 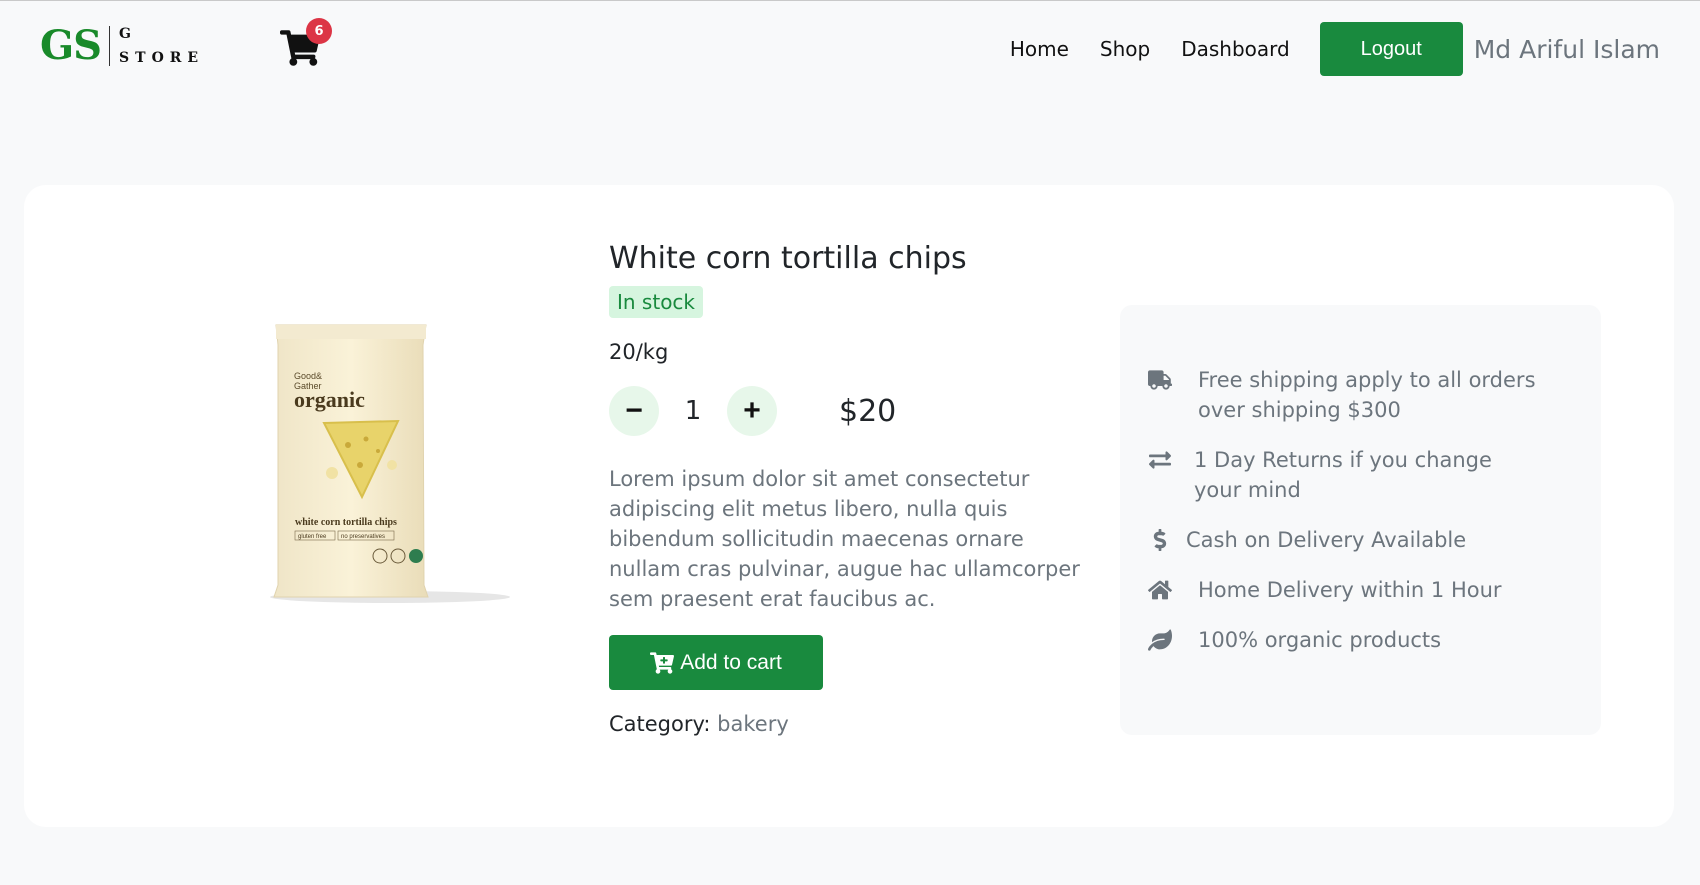 What do you see at coordinates (1391, 49) in the screenshot?
I see `logout-button: Logout` at bounding box center [1391, 49].